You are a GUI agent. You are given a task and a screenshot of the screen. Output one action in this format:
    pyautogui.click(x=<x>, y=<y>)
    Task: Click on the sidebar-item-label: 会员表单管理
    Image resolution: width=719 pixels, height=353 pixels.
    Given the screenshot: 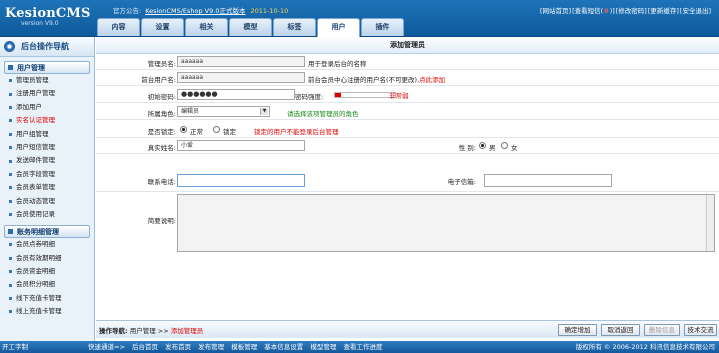 What is the action you would take?
    pyautogui.click(x=35, y=187)
    